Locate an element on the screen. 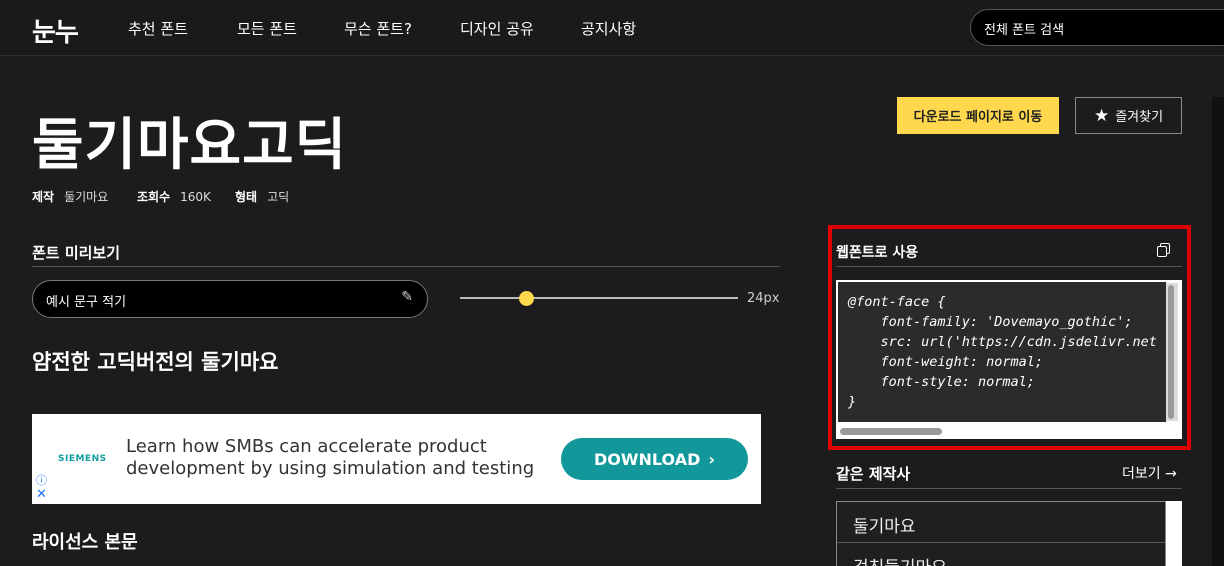  nav-item-all-fonts: 모든 폰트 is located at coordinates (267, 28).